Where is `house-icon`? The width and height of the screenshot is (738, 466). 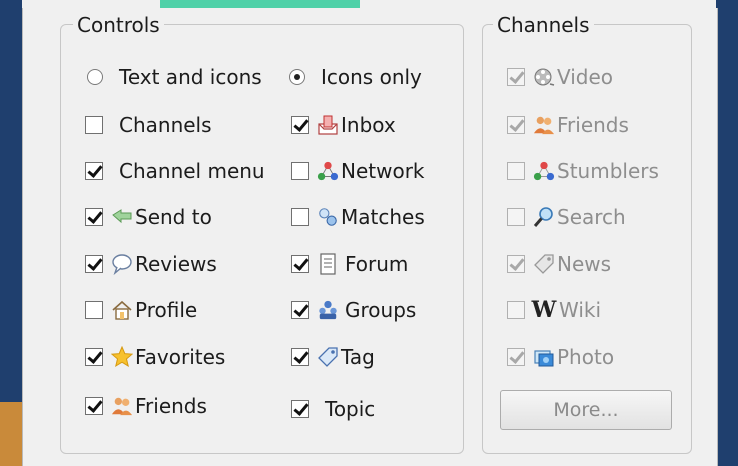
house-icon is located at coordinates (122, 310).